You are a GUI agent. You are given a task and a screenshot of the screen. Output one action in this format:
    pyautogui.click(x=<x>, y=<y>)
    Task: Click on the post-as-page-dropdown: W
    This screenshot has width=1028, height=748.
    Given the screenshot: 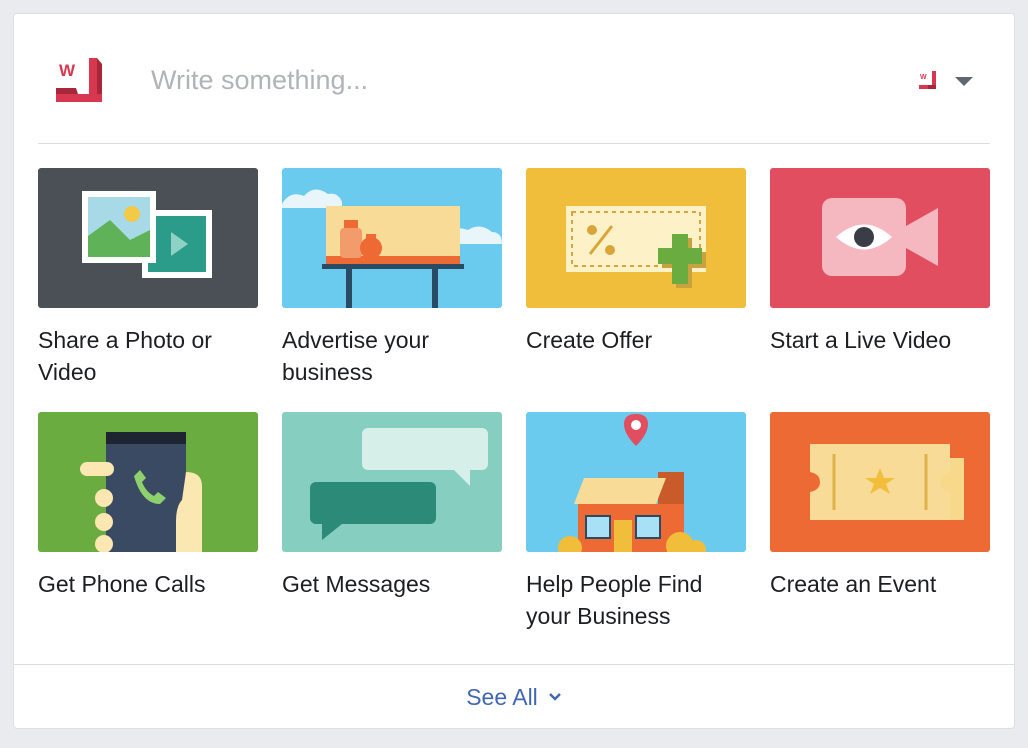 What is the action you would take?
    pyautogui.click(x=948, y=81)
    